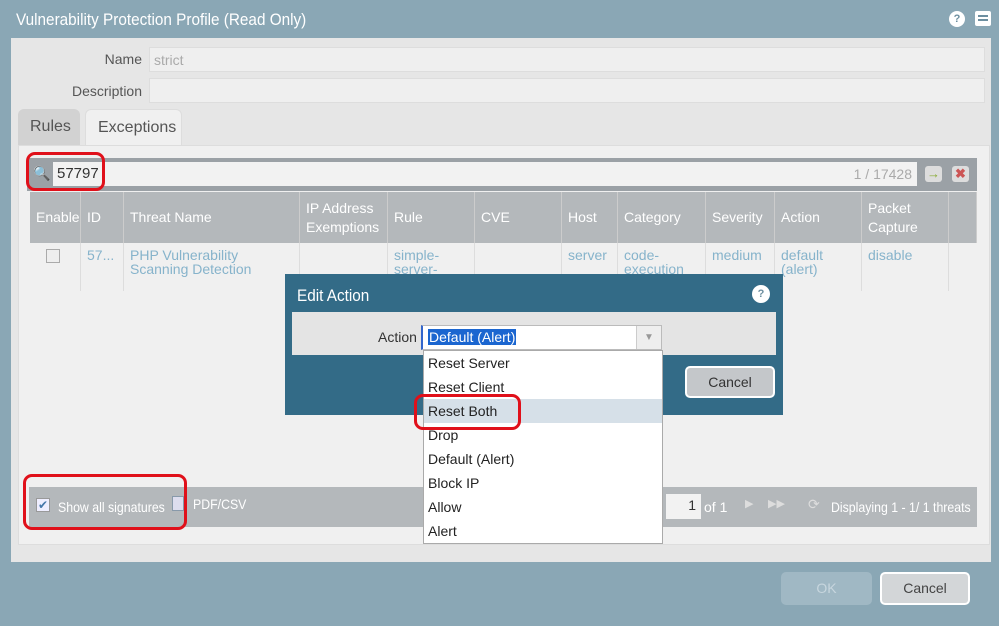 Image resolution: width=999 pixels, height=626 pixels. I want to click on dialog-cancel-button: Cancel, so click(730, 382).